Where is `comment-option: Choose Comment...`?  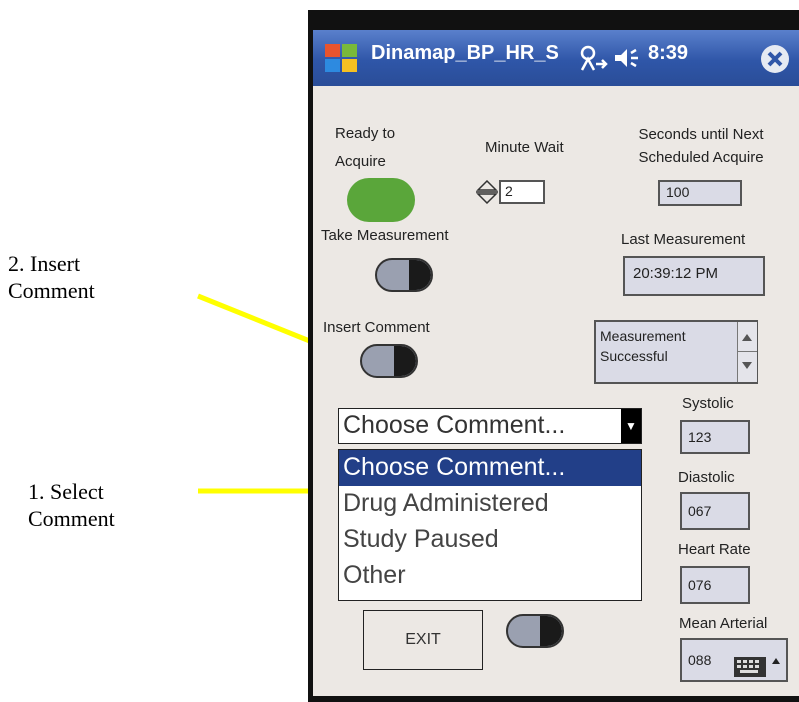
comment-option: Choose Comment... is located at coordinates (490, 468).